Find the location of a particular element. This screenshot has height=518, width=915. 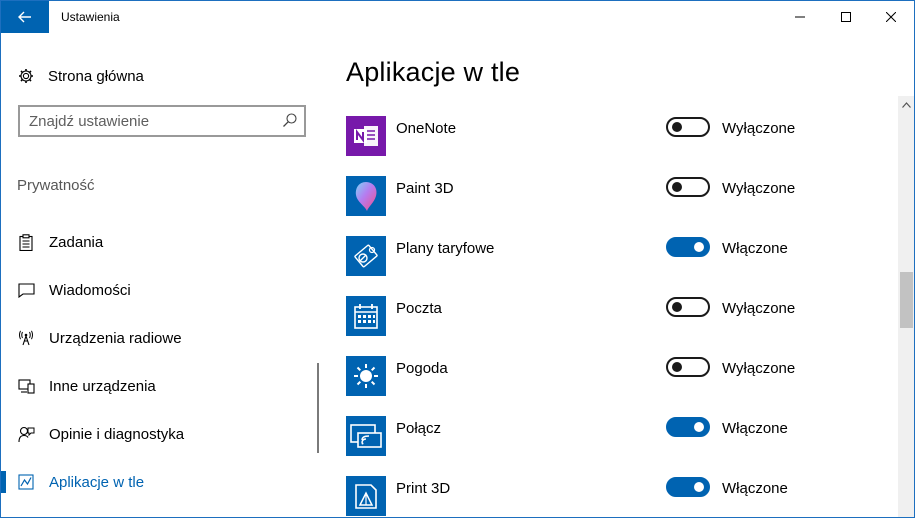

gear-icon is located at coordinates (26, 76).